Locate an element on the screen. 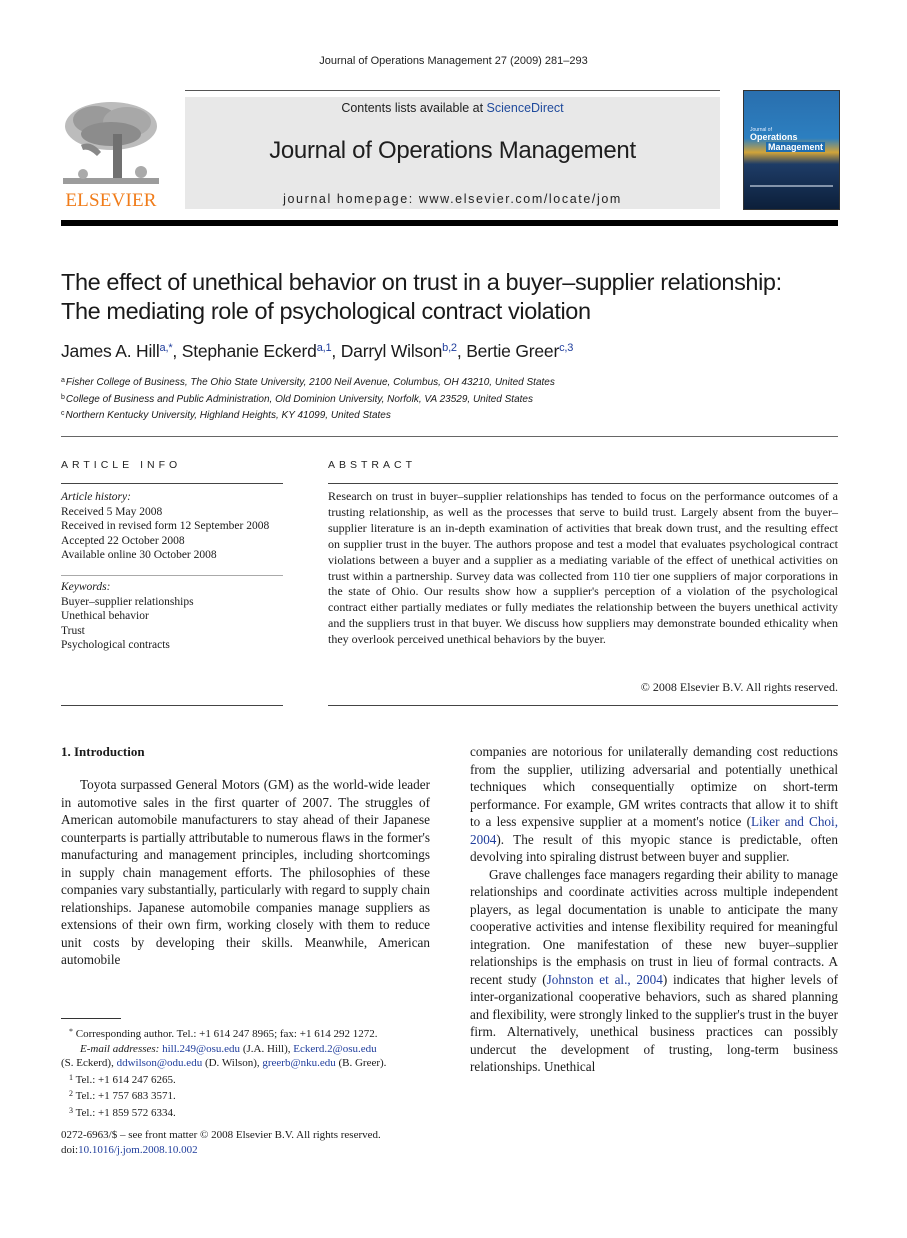 The image size is (907, 1238). sciencedirect-link: ScienceDirect is located at coordinates (525, 108).